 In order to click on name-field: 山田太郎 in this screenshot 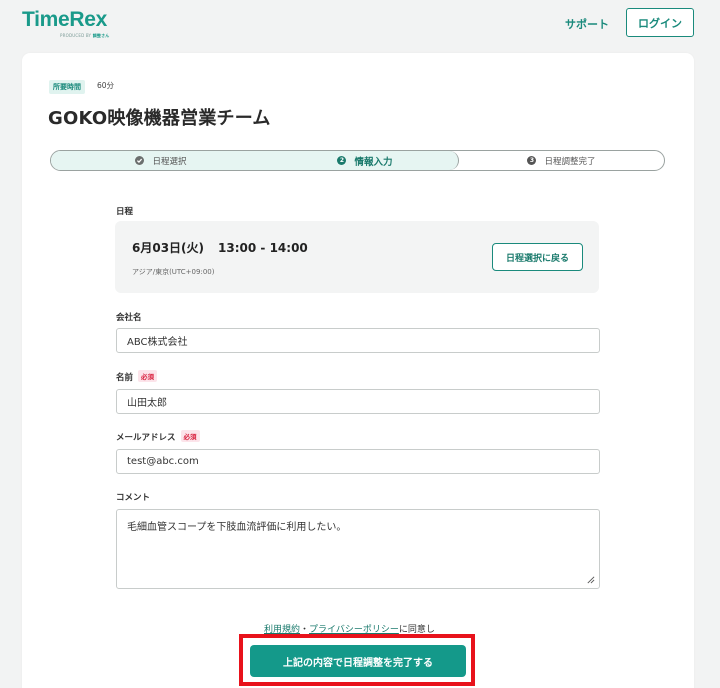, I will do `click(358, 401)`.